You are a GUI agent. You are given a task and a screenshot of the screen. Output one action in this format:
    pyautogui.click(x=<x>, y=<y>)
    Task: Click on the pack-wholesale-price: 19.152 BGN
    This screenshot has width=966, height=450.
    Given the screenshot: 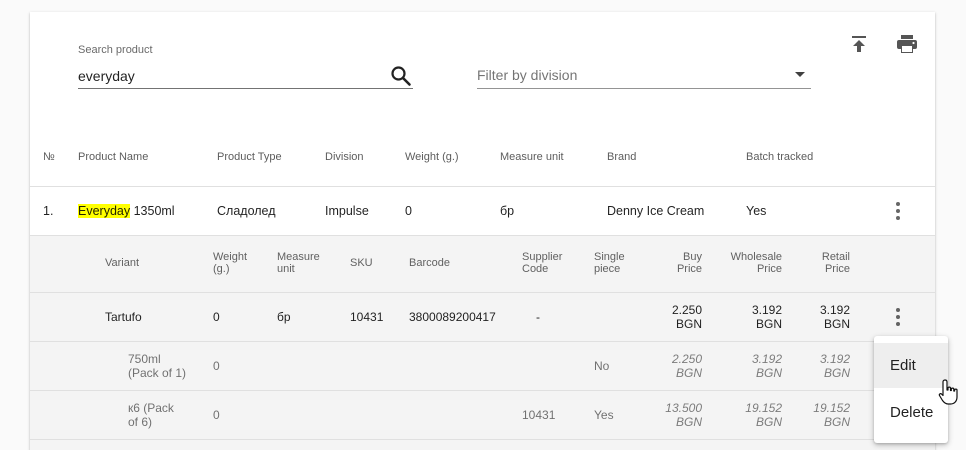 What is the action you would take?
    pyautogui.click(x=763, y=415)
    